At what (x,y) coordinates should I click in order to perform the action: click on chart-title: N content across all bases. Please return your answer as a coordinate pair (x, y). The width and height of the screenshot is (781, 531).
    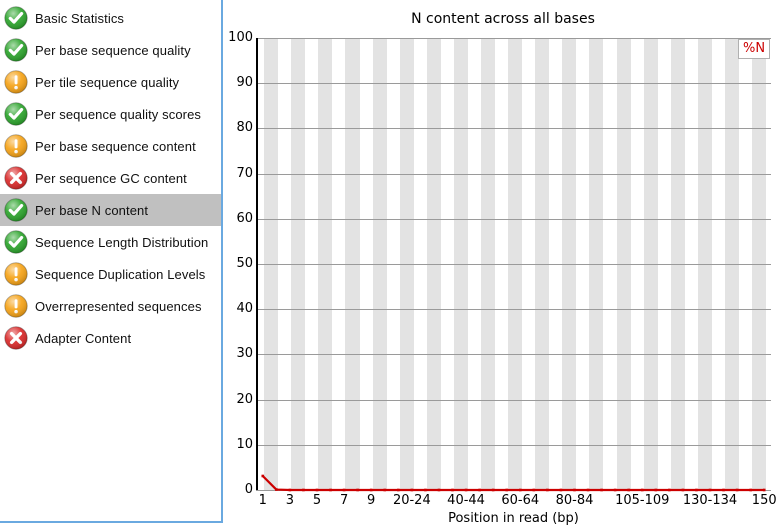
    Looking at the image, I should click on (503, 19).